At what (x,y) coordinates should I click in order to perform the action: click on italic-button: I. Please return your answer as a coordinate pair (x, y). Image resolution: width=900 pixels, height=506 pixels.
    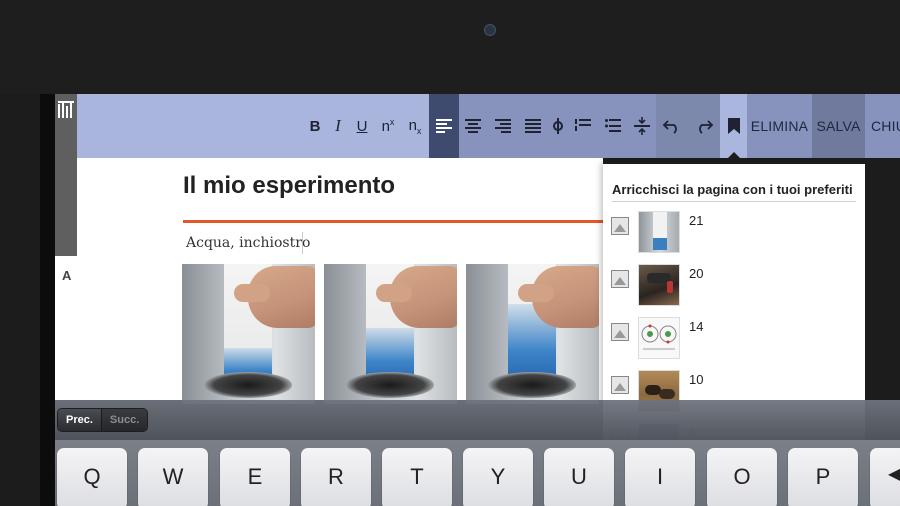
    Looking at the image, I should click on (338, 126).